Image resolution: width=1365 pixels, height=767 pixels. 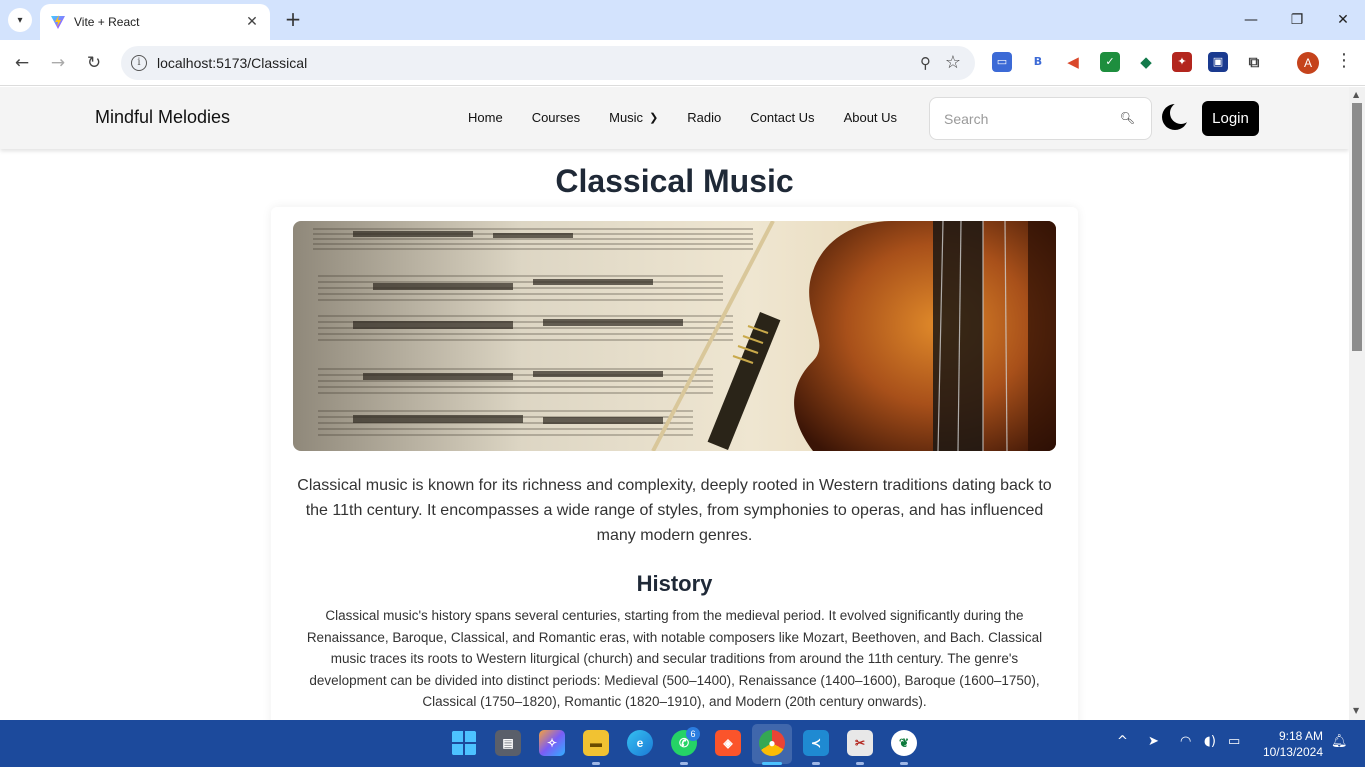 I want to click on vite-favicon-icon, so click(x=58, y=22).